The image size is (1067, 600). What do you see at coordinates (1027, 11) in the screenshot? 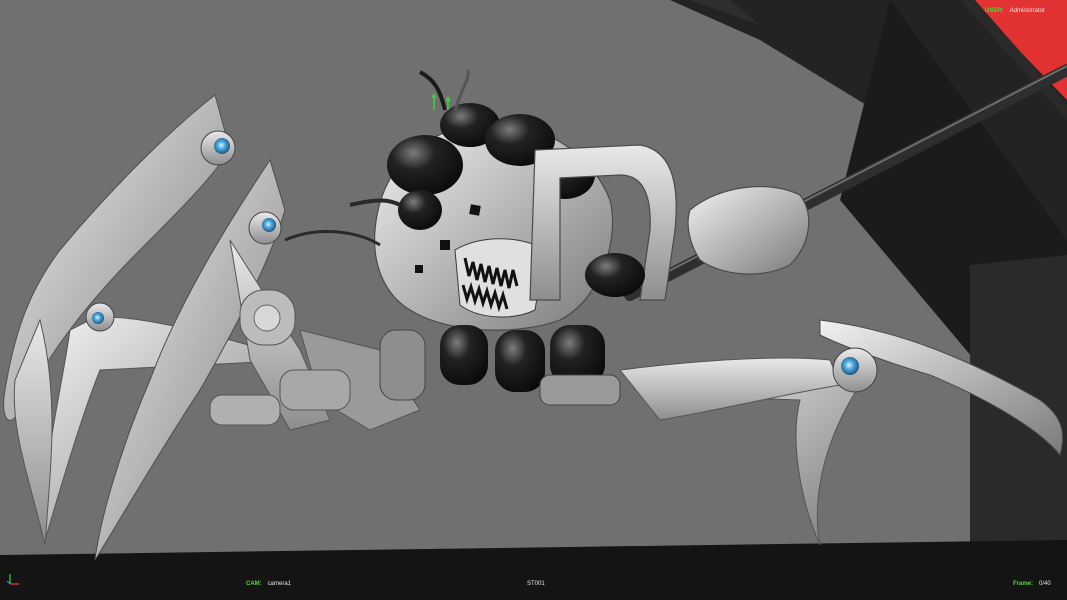
I see `hud-user-value: Administrator` at bounding box center [1027, 11].